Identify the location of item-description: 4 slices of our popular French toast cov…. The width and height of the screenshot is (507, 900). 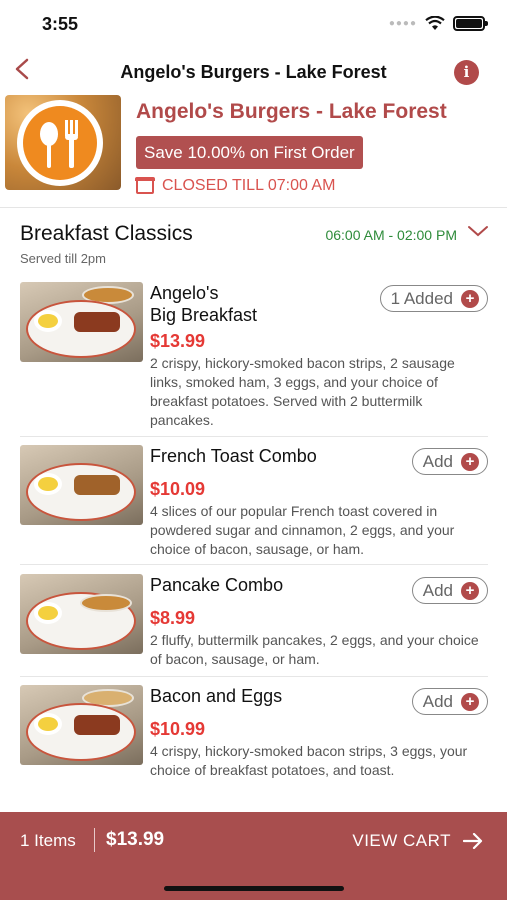
(302, 530).